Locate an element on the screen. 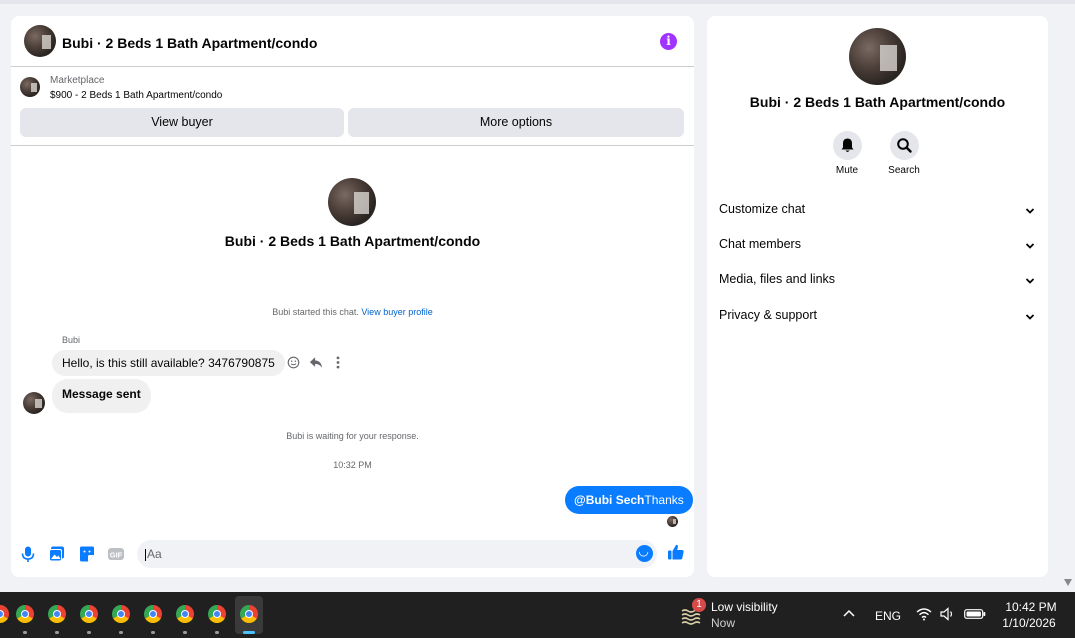 This screenshot has width=1075, height=638. section-customize-chat: Customize chat is located at coordinates (878, 212).